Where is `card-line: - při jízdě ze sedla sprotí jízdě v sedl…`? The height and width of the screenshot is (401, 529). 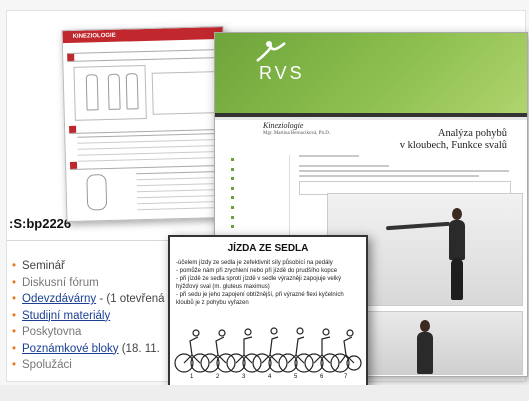 card-line: - při jízdě ze sedla sprotí jízdě v sedl… is located at coordinates (259, 283).